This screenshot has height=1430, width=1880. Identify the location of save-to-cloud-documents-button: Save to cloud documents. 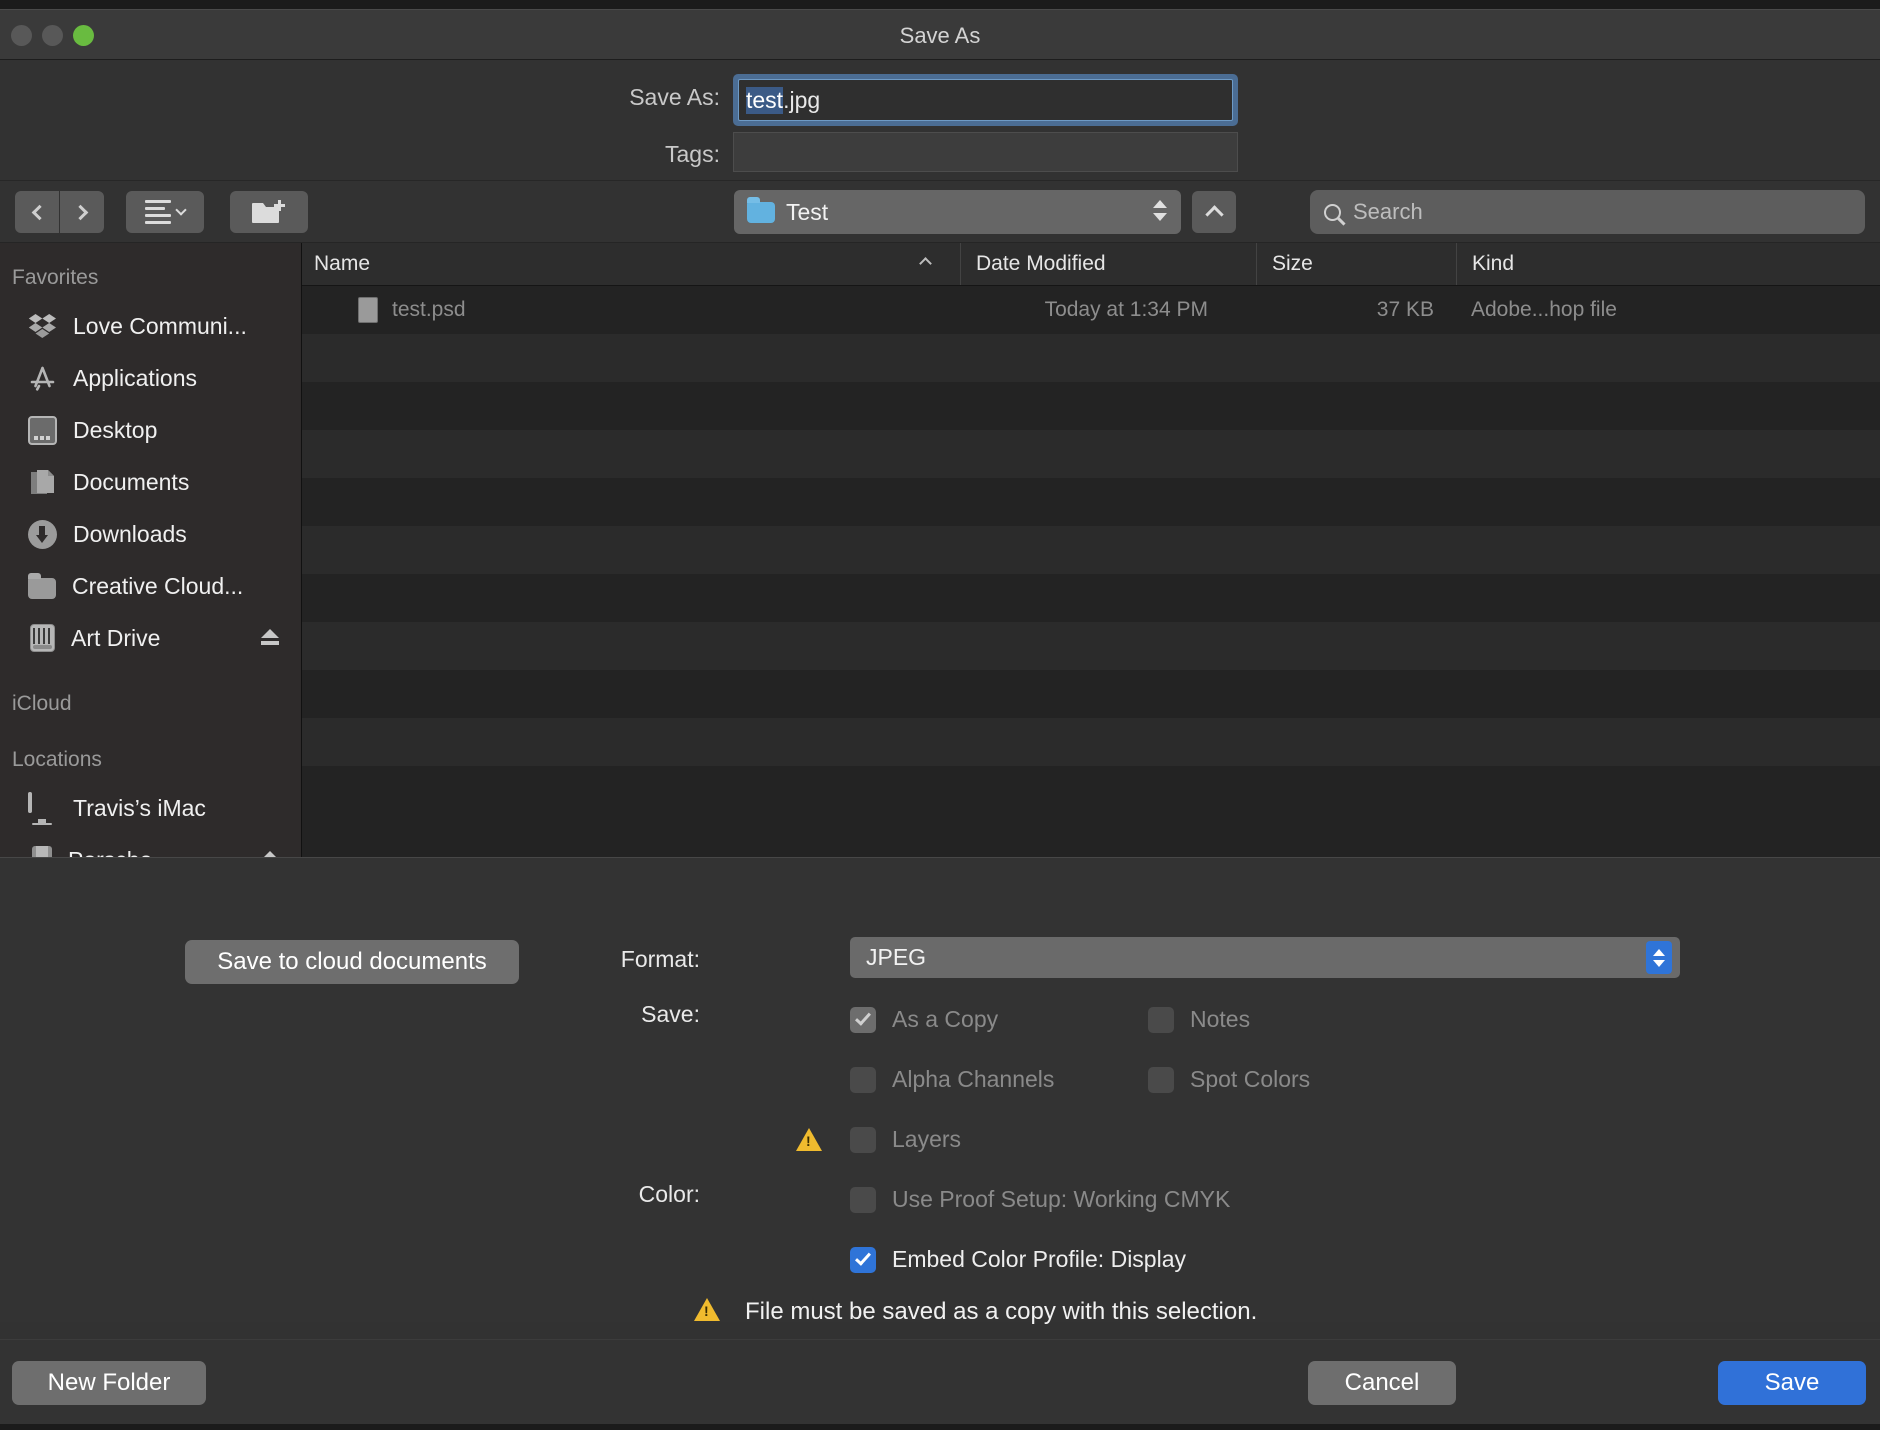
(352, 962).